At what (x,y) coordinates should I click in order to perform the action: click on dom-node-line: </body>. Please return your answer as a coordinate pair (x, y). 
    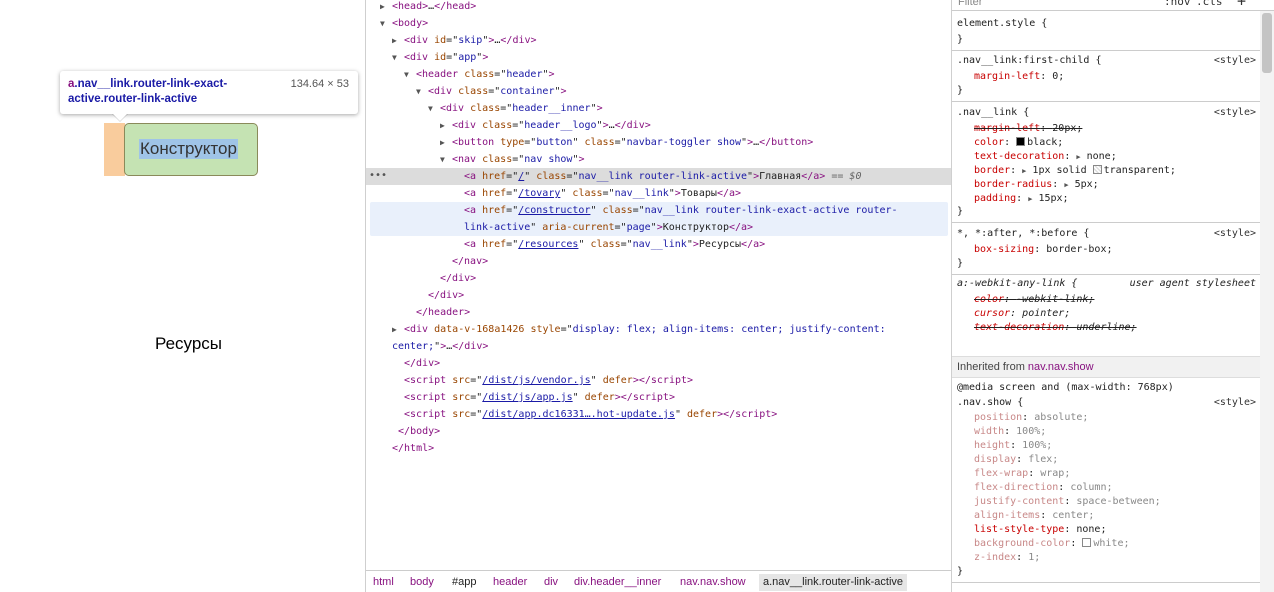
    Looking at the image, I should click on (410, 431).